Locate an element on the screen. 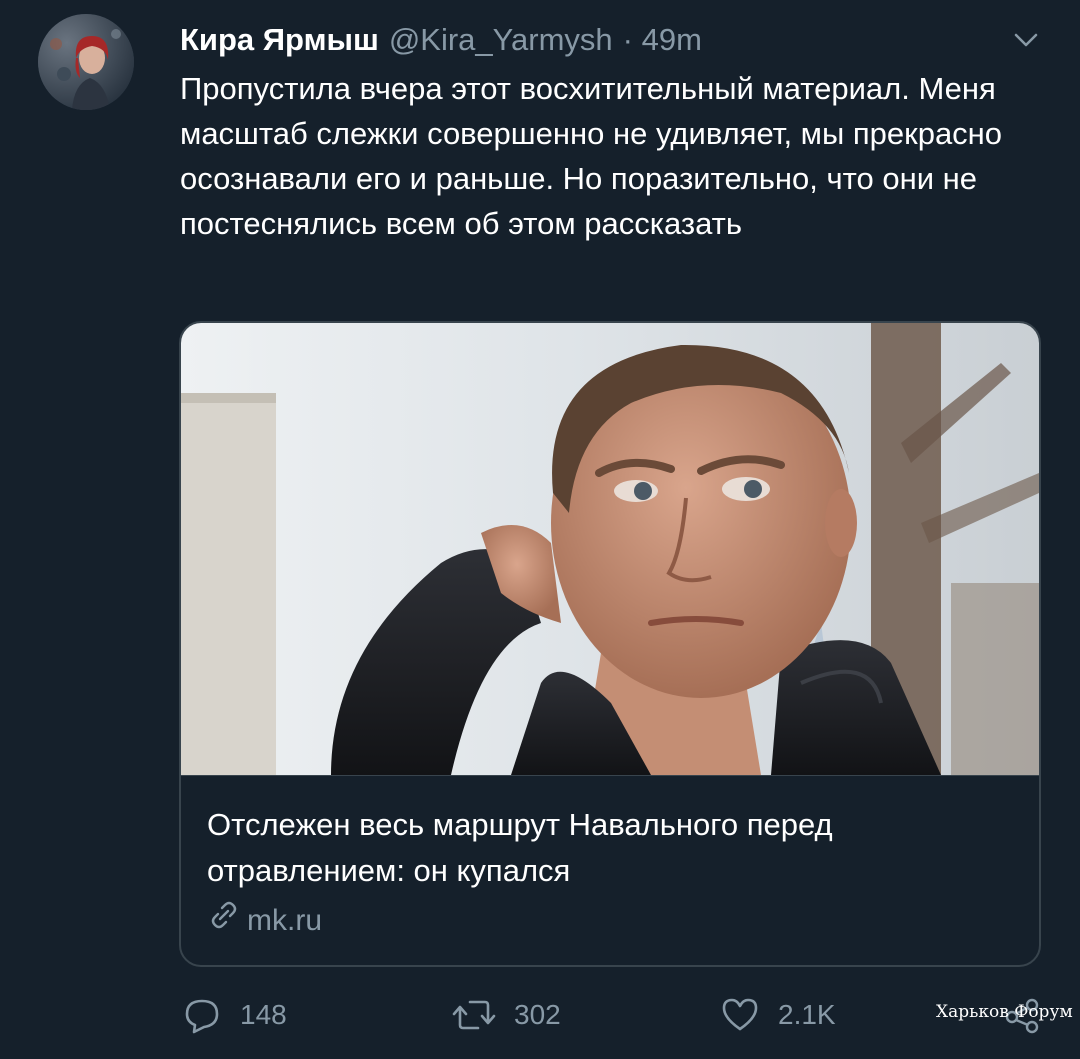 Image resolution: width=1080 pixels, height=1059 pixels. avatar-image is located at coordinates (86, 62).